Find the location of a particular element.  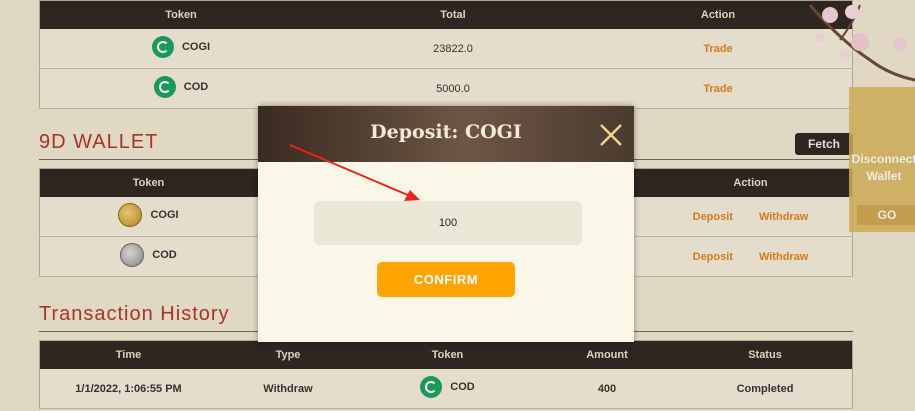

modal-header: Deposit: COGI is located at coordinates (446, 134).